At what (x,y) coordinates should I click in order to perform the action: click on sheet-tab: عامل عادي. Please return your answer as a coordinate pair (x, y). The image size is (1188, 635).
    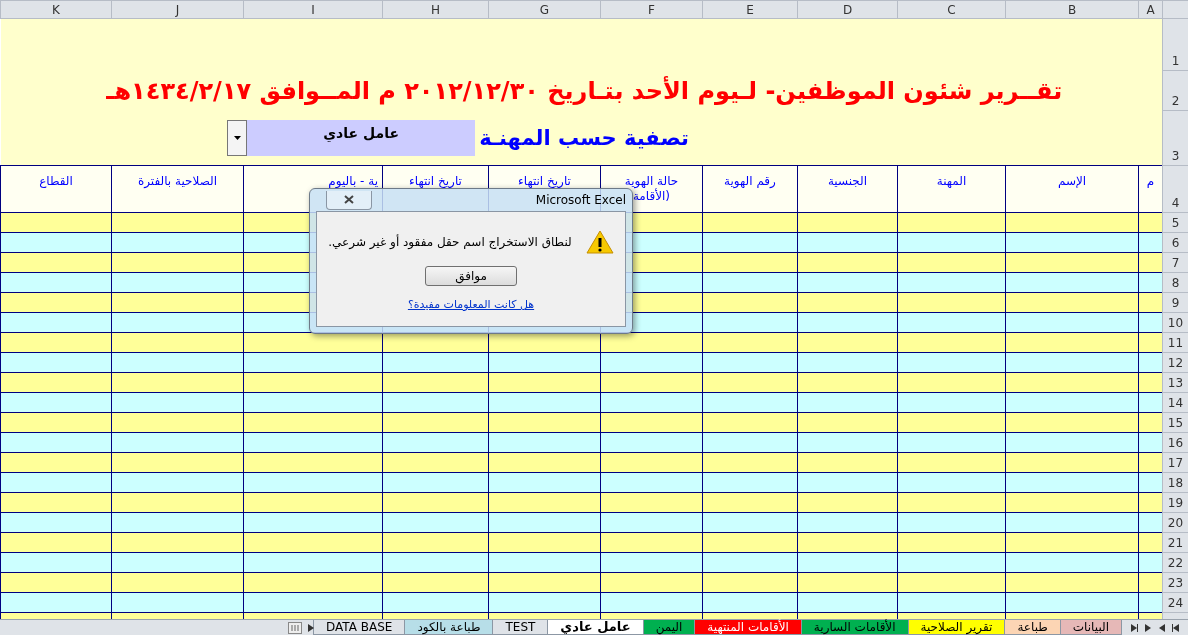
    Looking at the image, I should click on (595, 627).